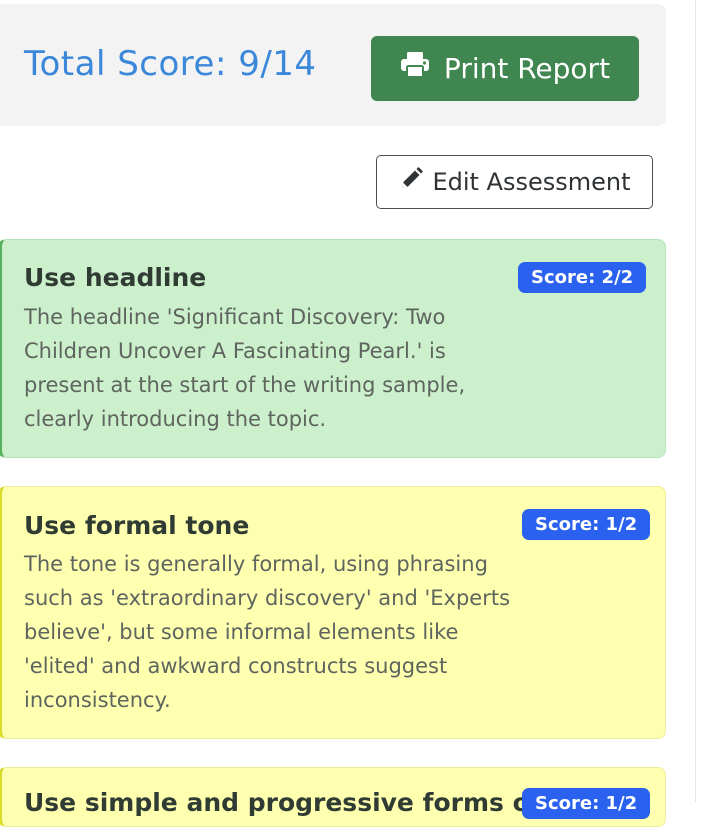 The width and height of the screenshot is (726, 827). Describe the element at coordinates (282, 802) in the screenshot. I see `criterion-title: Use simple and progressive forms of` at that location.